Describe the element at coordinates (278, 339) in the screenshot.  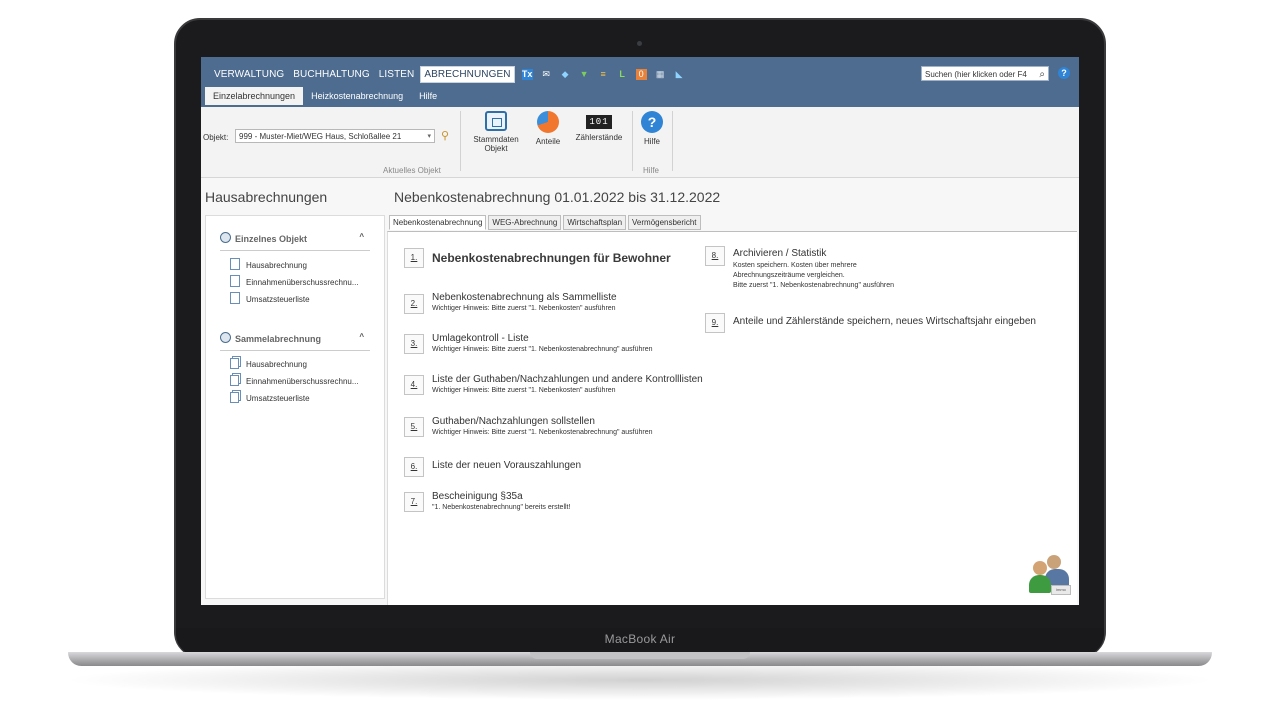
I see `group-title: Sammelabrechnung` at that location.